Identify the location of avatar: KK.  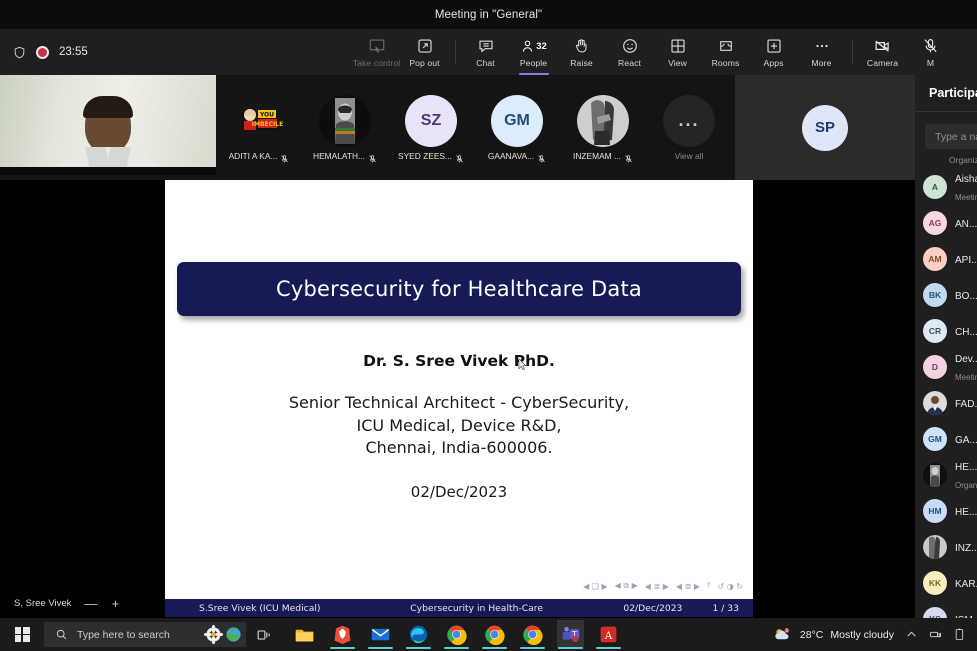
(935, 583).